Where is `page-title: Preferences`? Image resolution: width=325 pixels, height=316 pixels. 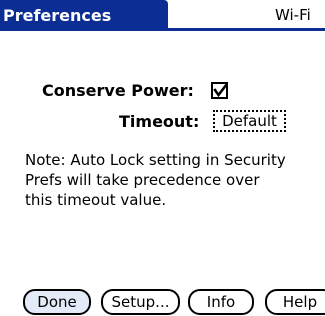
page-title: Preferences is located at coordinates (84, 15).